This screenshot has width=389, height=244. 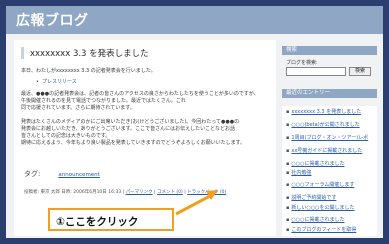 What do you see at coordinates (97, 222) in the screenshot?
I see `callout-text: ①ここをクリック` at bounding box center [97, 222].